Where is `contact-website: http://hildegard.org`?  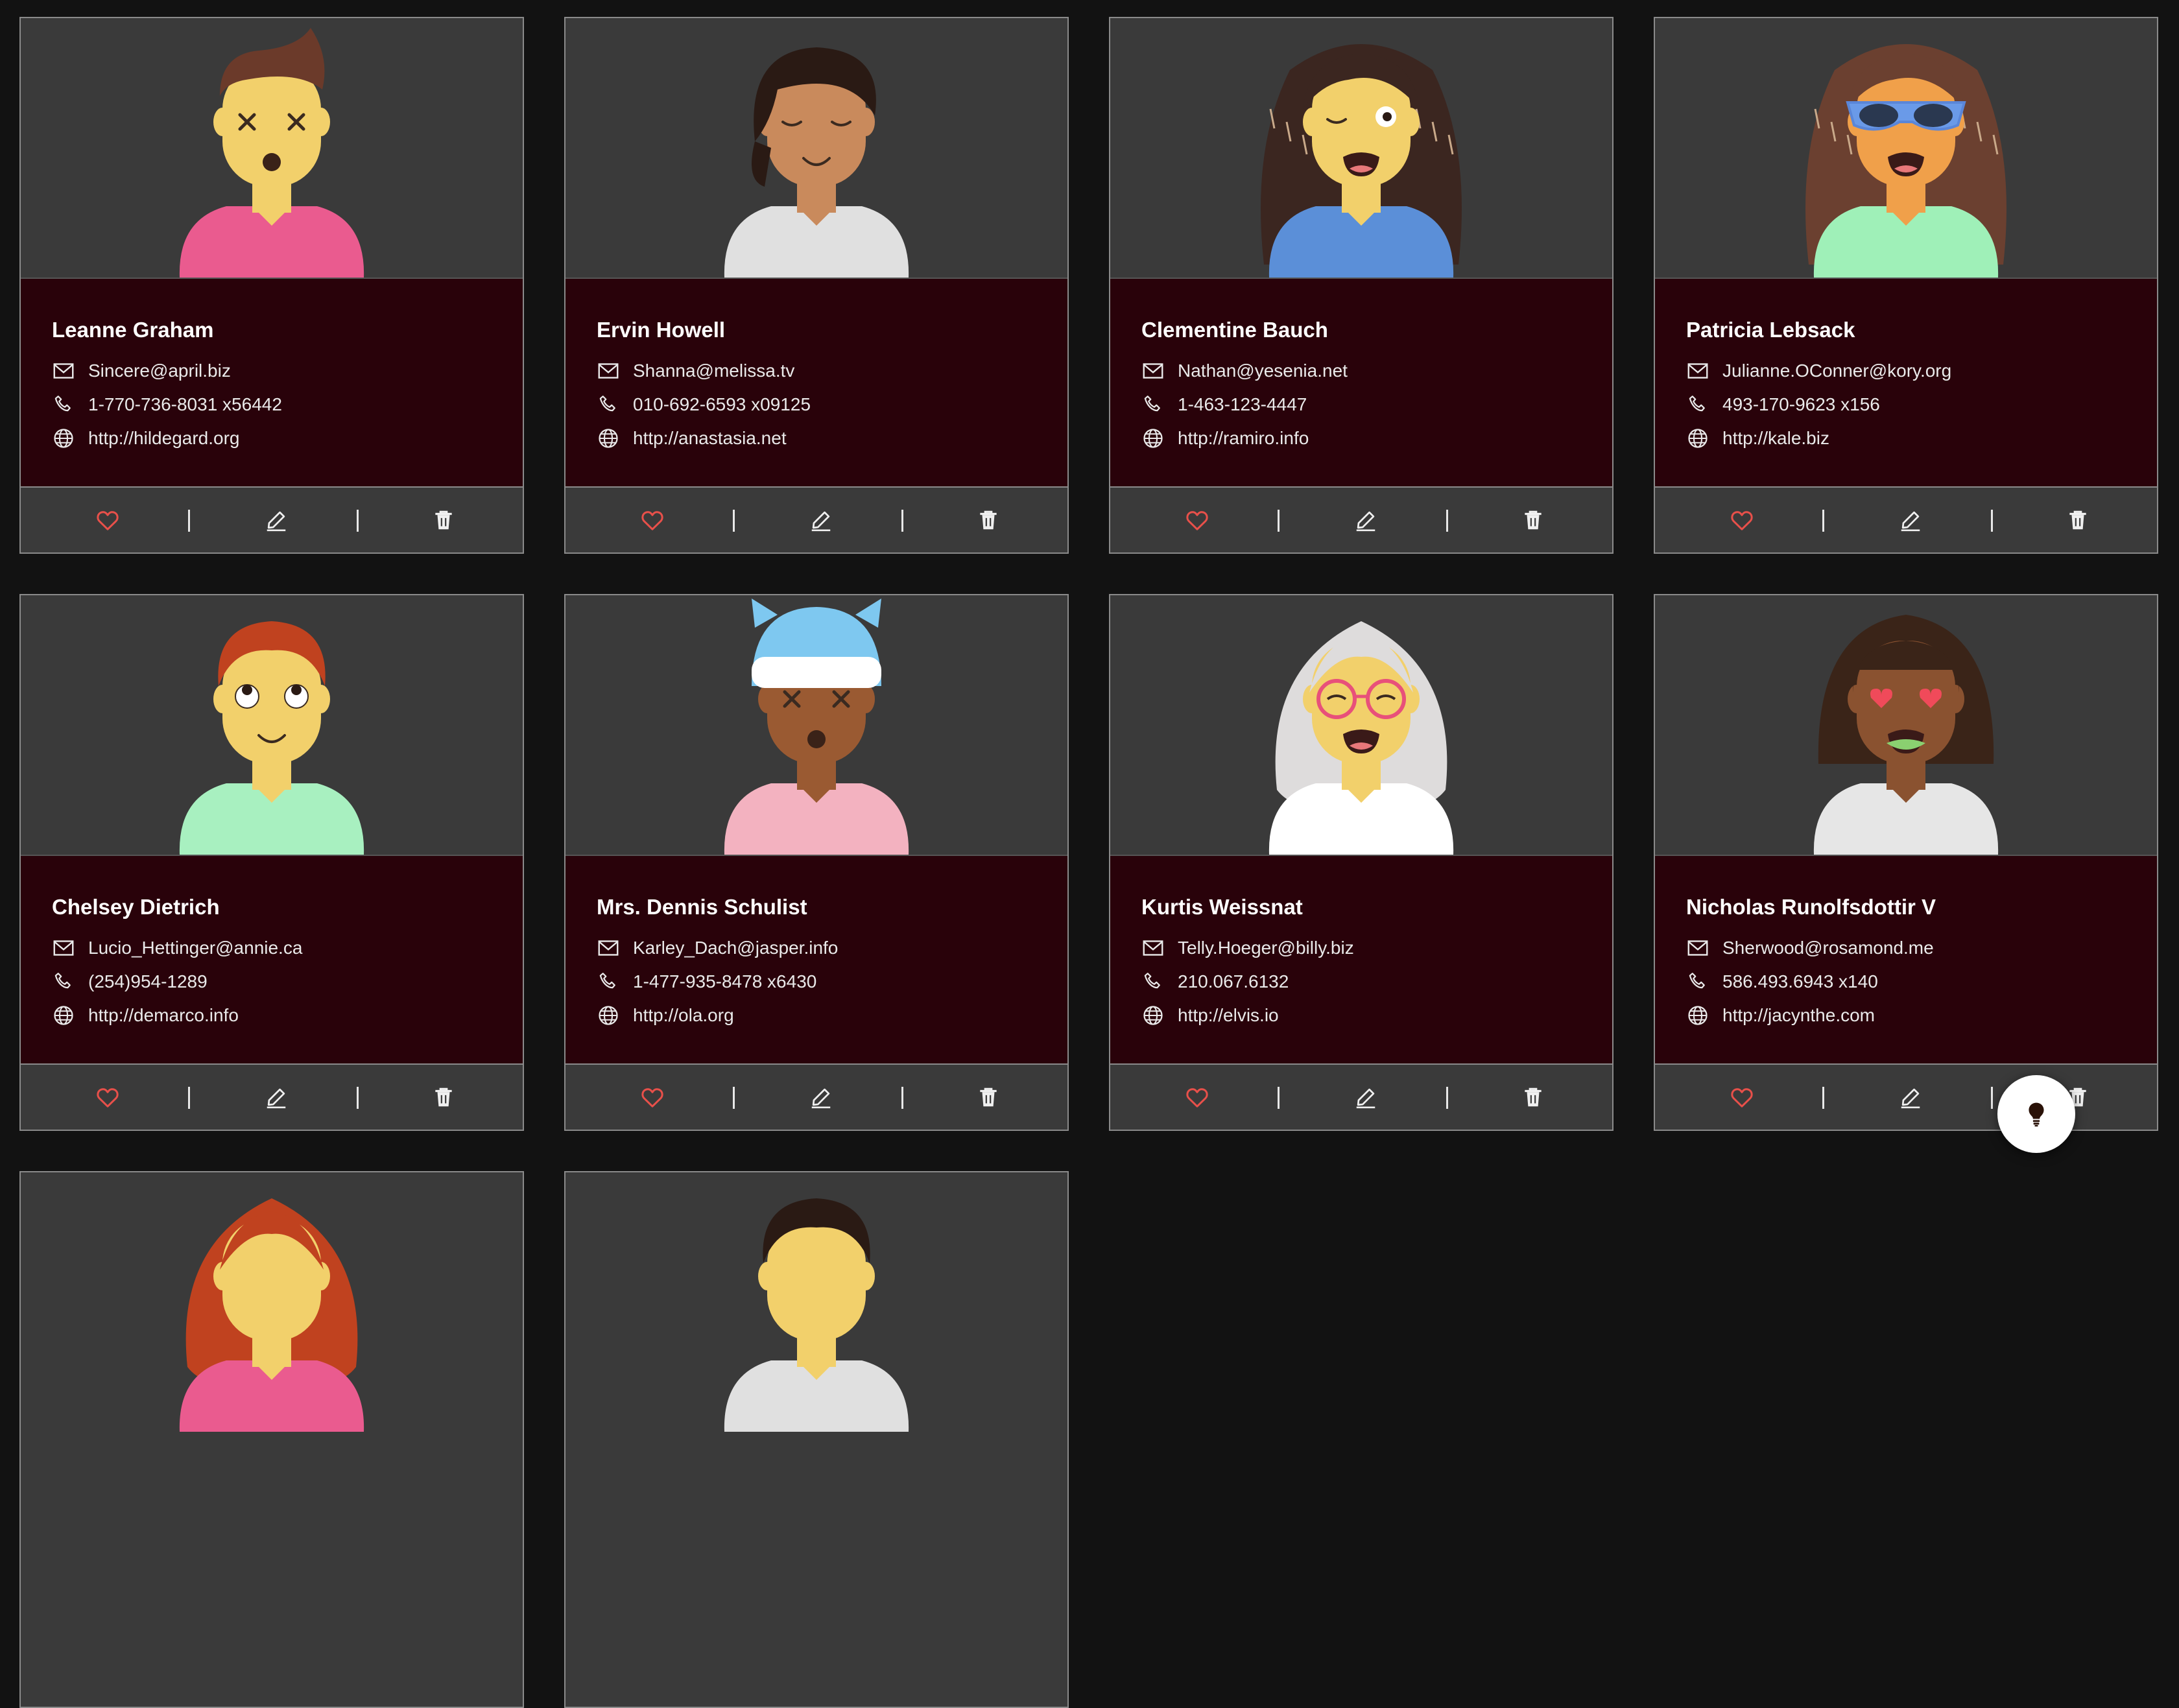
contact-website: http://hildegard.org is located at coordinates (164, 438).